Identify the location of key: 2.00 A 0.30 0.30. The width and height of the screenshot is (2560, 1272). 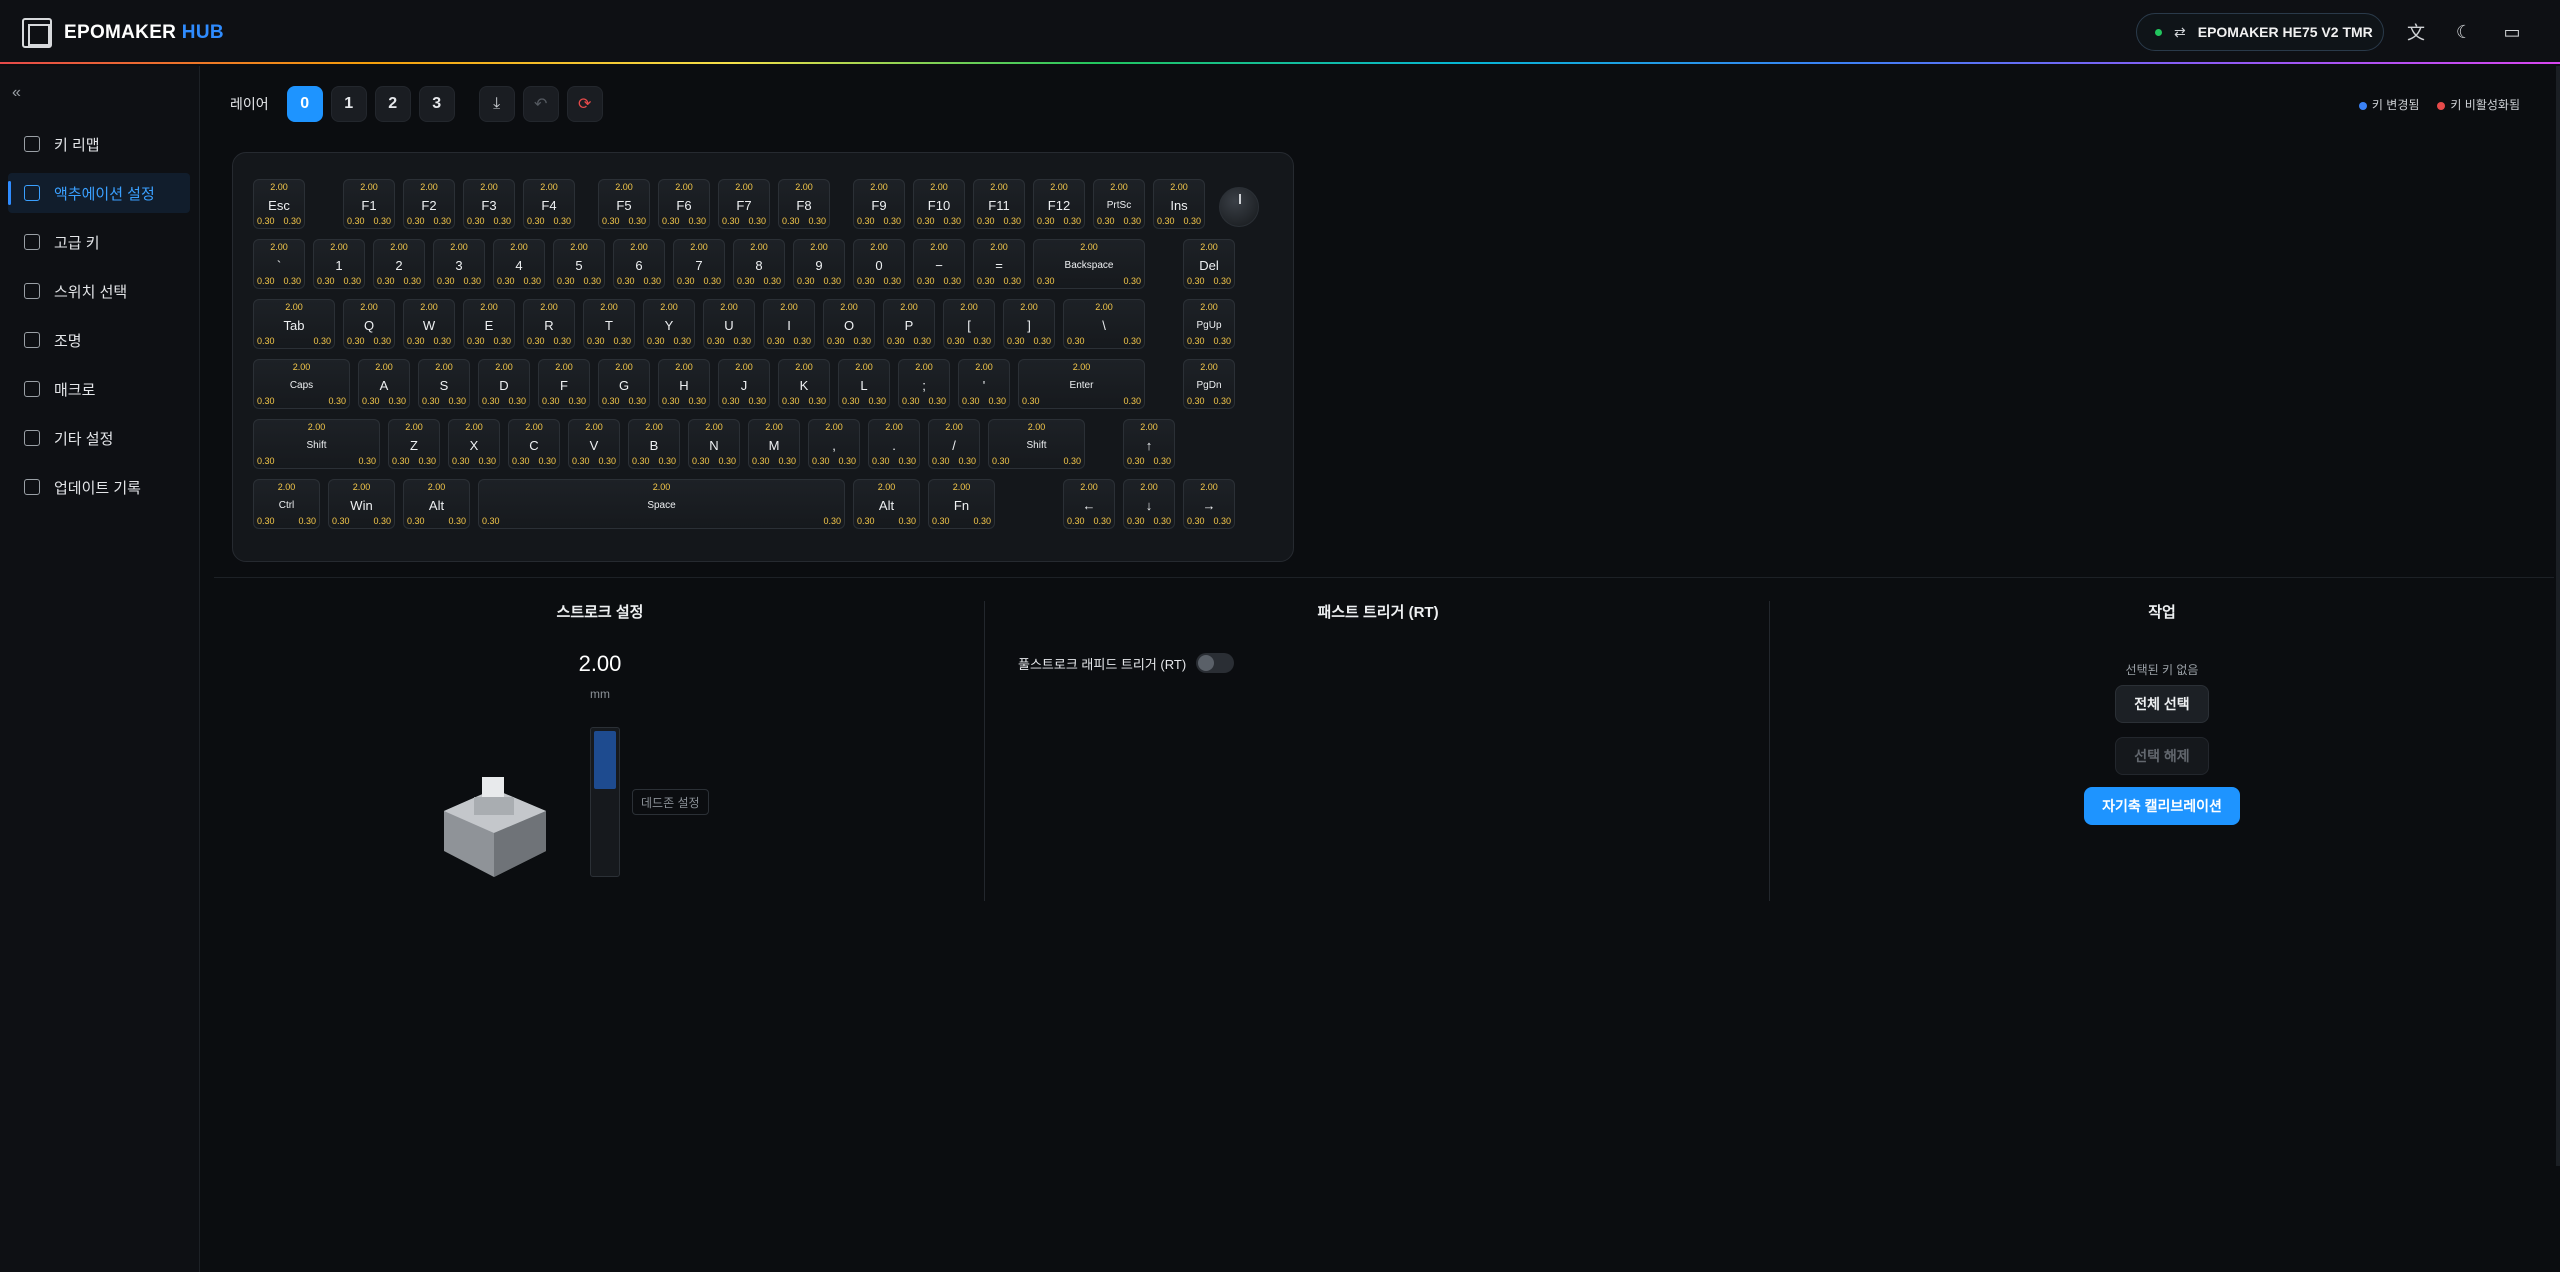
(384, 384).